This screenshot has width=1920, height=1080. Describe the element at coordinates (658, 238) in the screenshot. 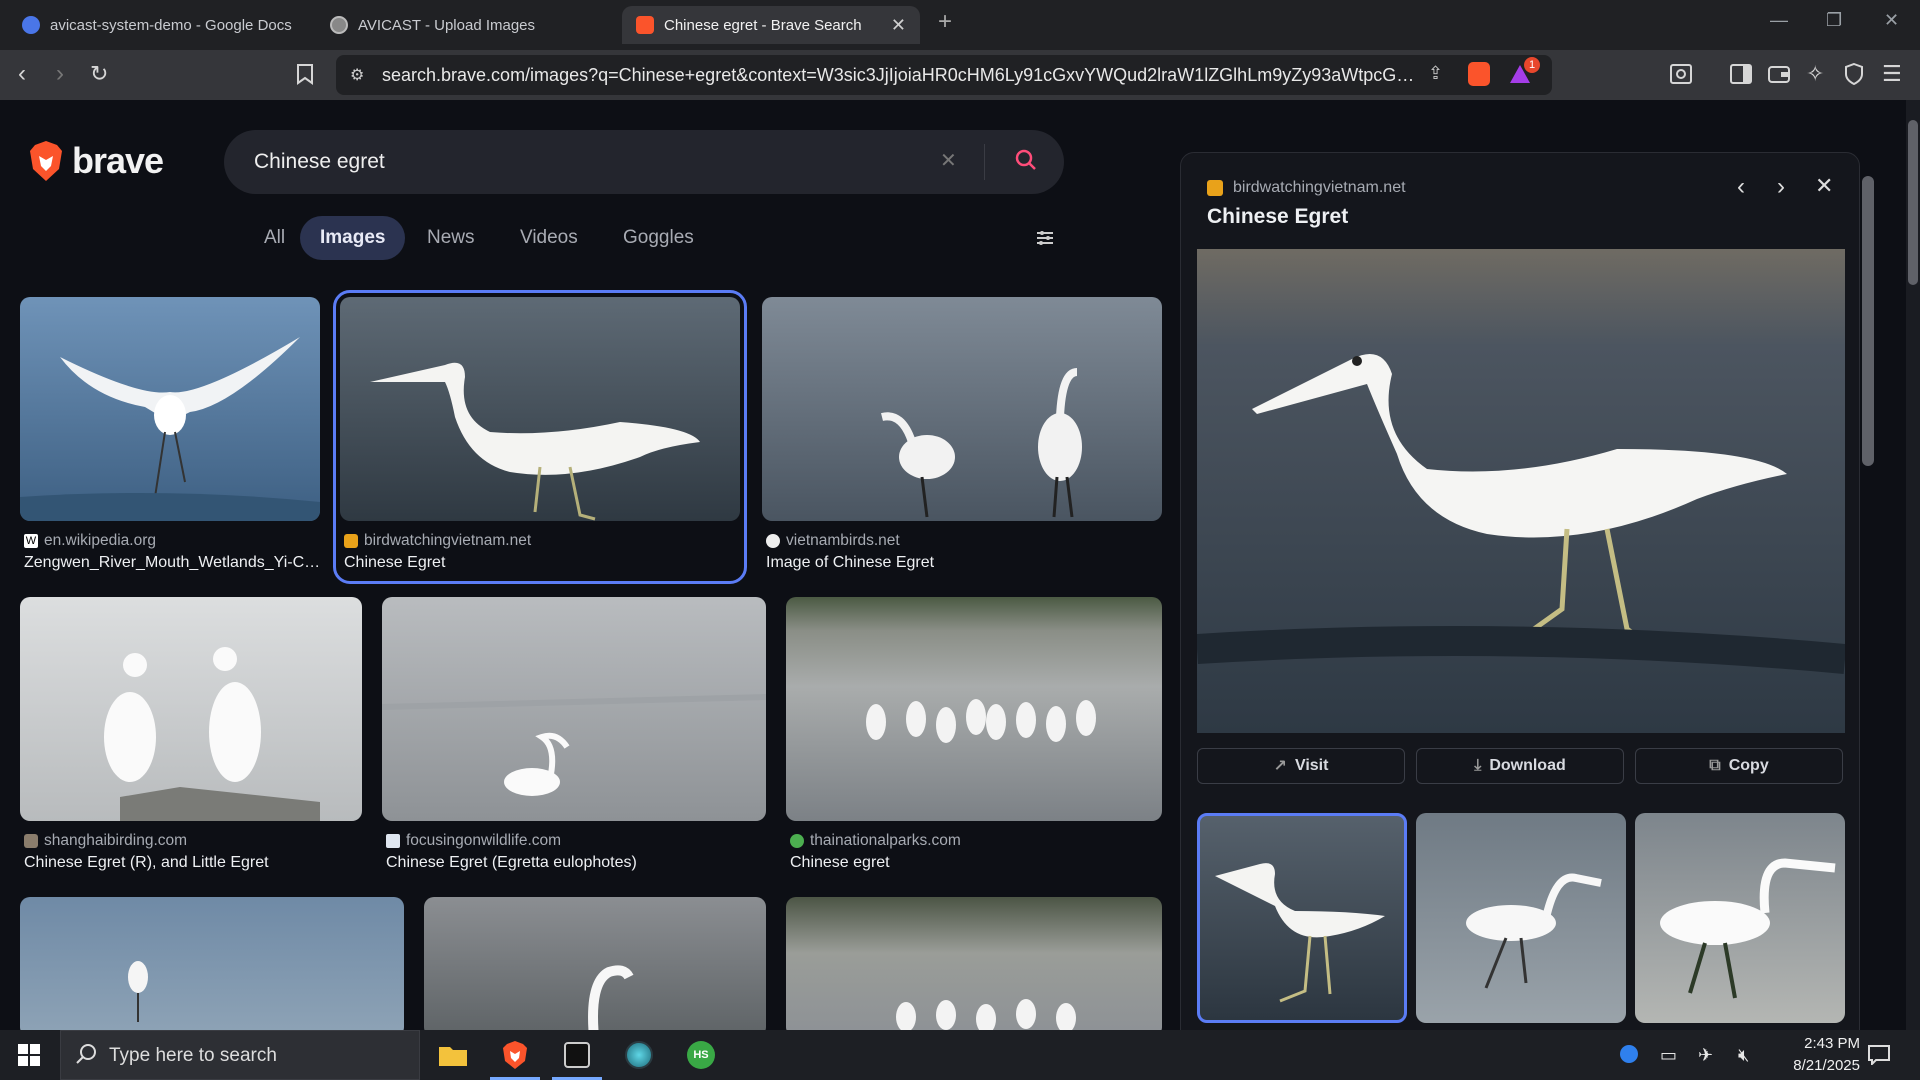

I see `tab-goggles: Goggles` at that location.